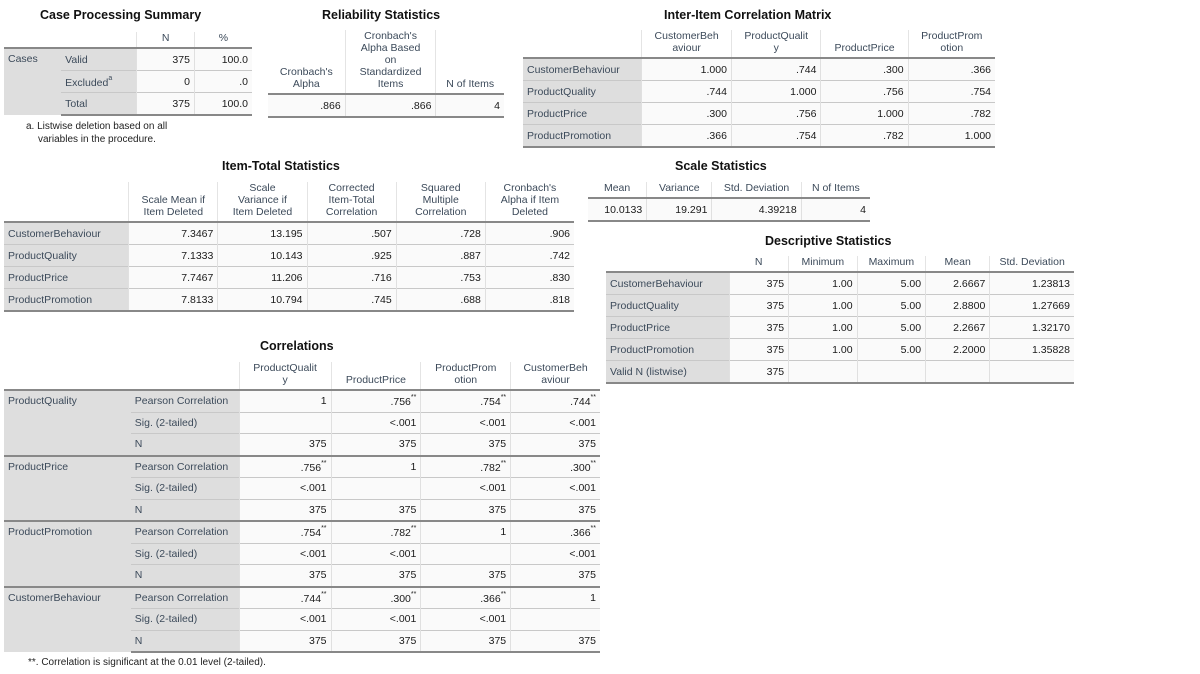 Image resolution: width=1200 pixels, height=674 pixels. I want to click on cell: .866, so click(390, 105).